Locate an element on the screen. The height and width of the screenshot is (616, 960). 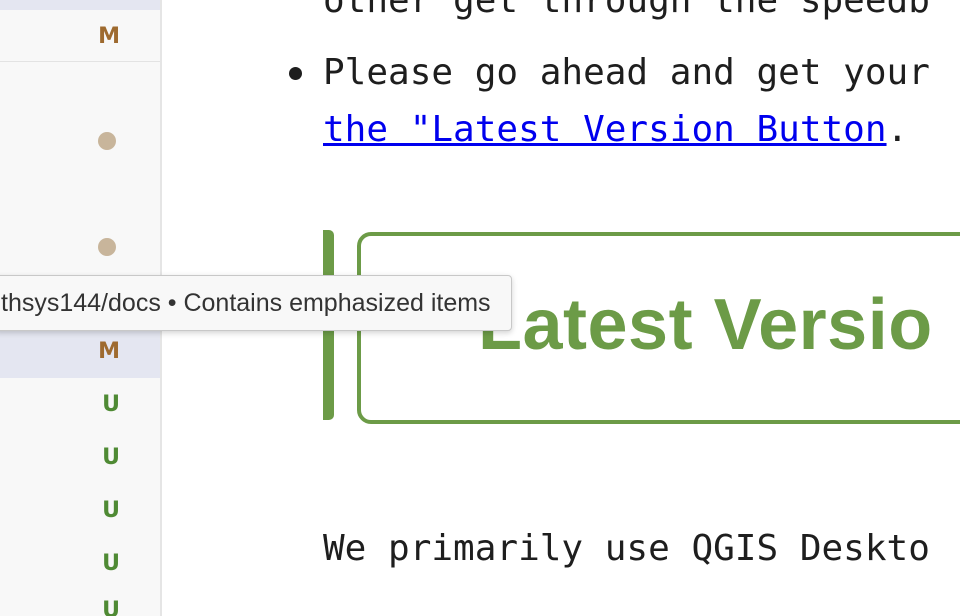
list-item-link-line: the "Latest Version Button. is located at coordinates (615, 129).